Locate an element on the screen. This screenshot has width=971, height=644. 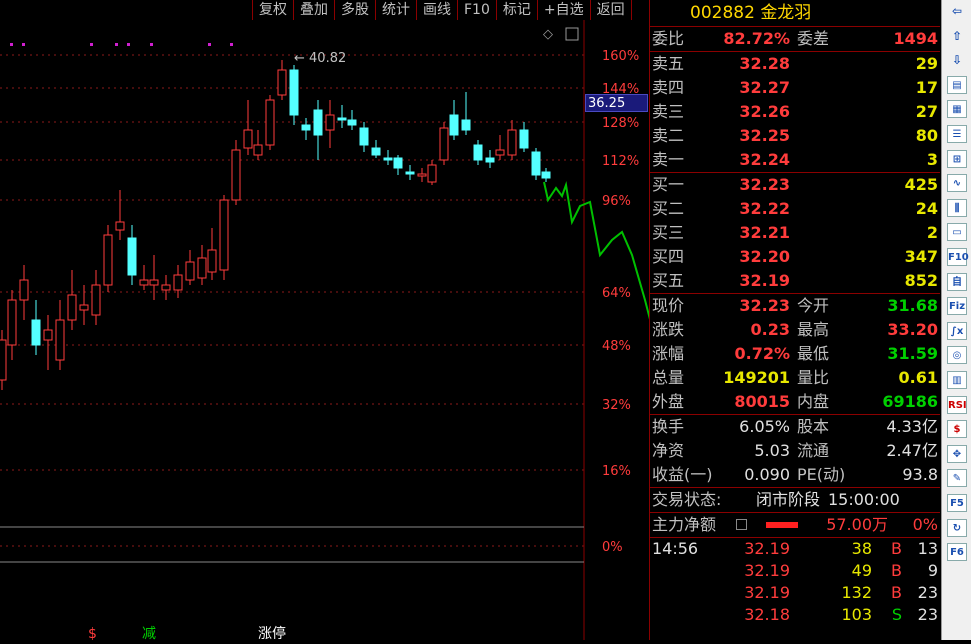
tick-time: 14:56 is located at coordinates (675, 548).